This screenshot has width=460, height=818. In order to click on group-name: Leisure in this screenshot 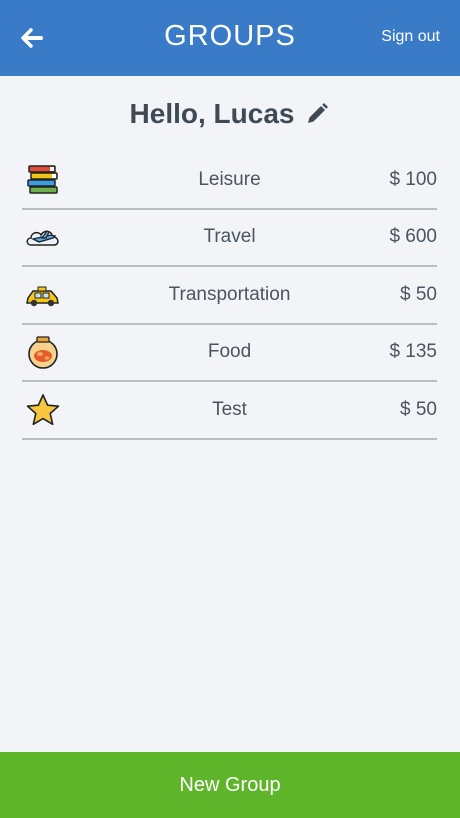, I will do `click(229, 179)`.